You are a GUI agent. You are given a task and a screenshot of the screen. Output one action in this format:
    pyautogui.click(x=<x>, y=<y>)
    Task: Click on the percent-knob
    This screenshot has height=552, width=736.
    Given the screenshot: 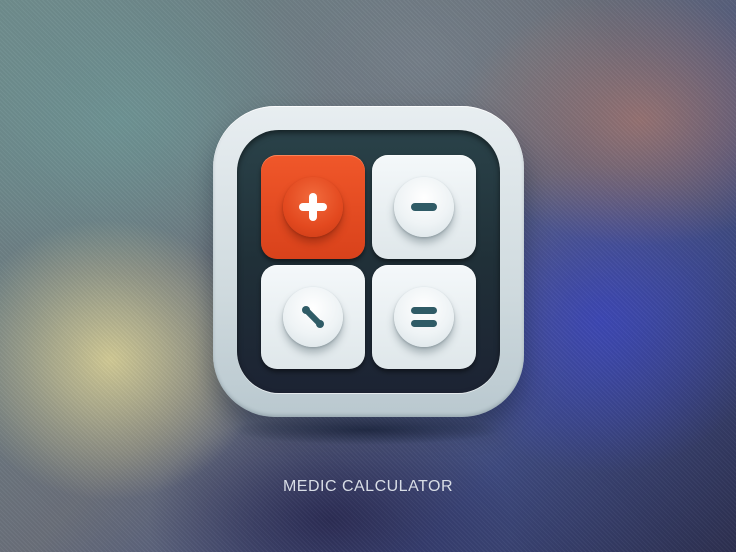 What is the action you would take?
    pyautogui.click(x=313, y=317)
    